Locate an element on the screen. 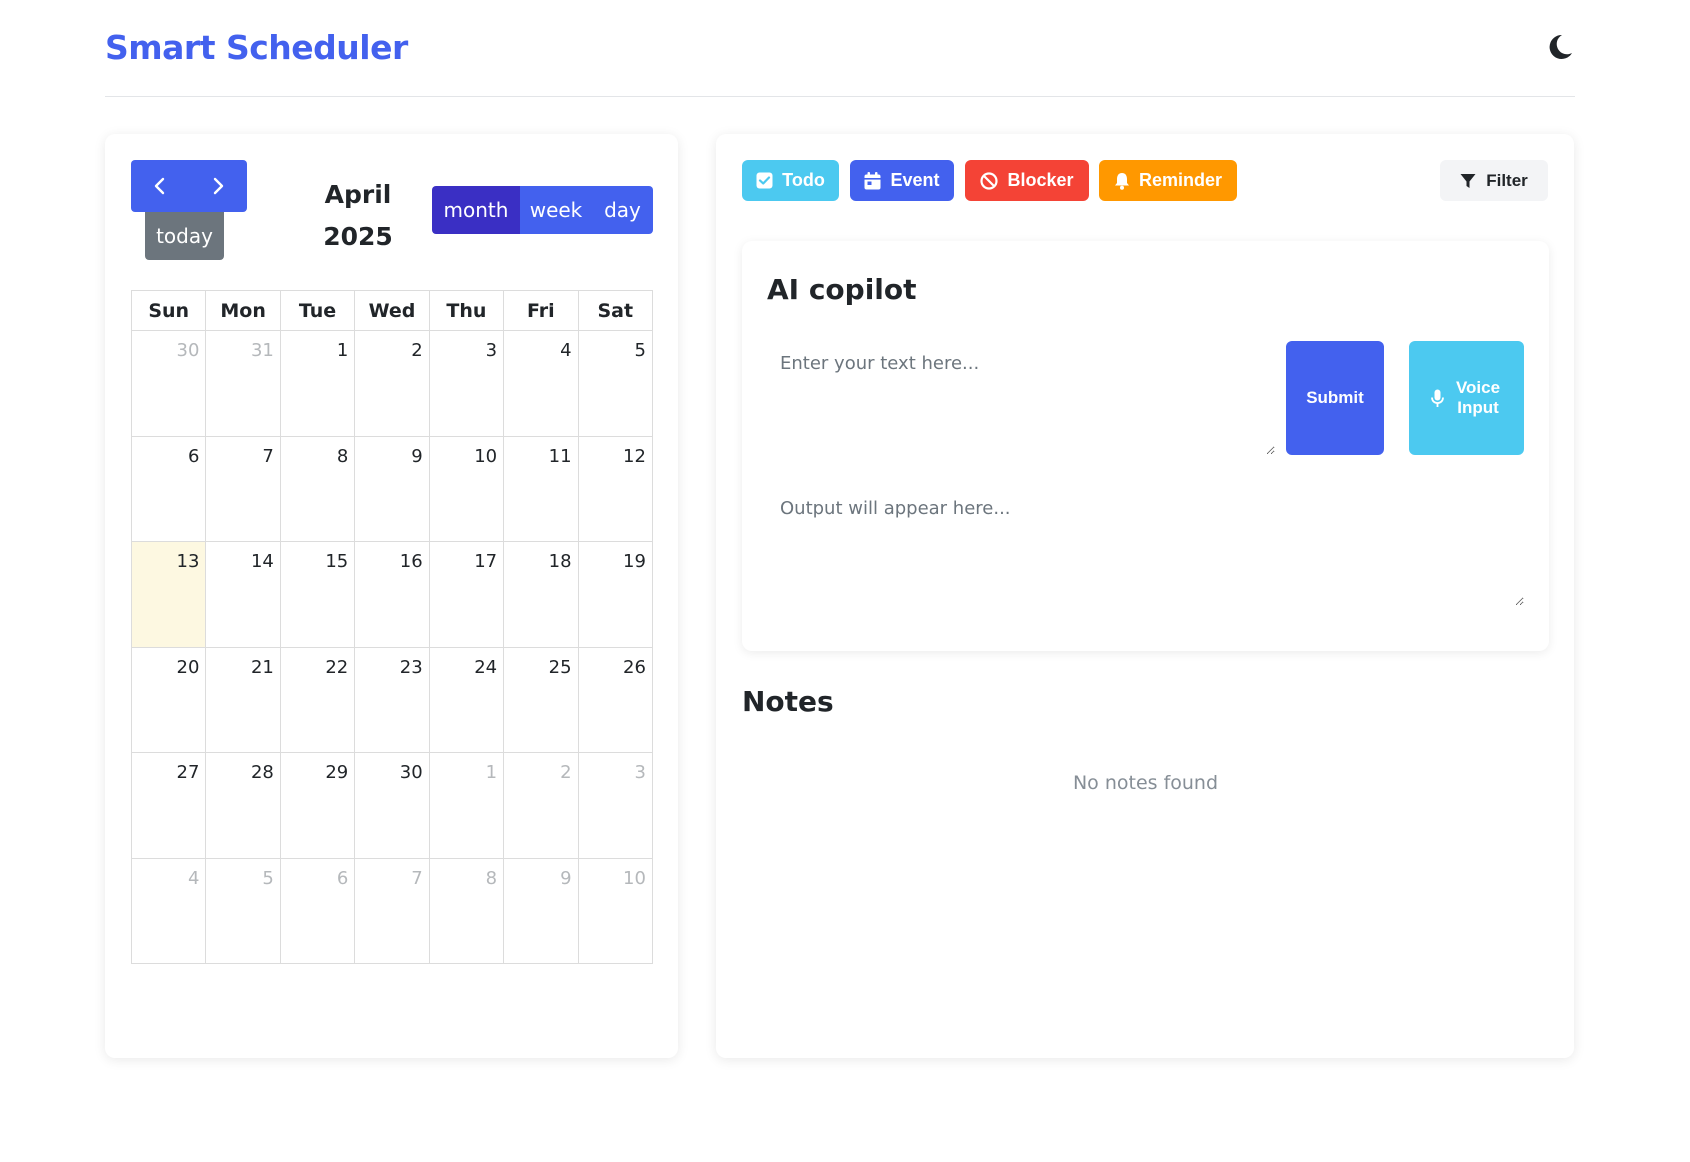 This screenshot has height=1162, width=1690. prev-month-button is located at coordinates (160, 186).